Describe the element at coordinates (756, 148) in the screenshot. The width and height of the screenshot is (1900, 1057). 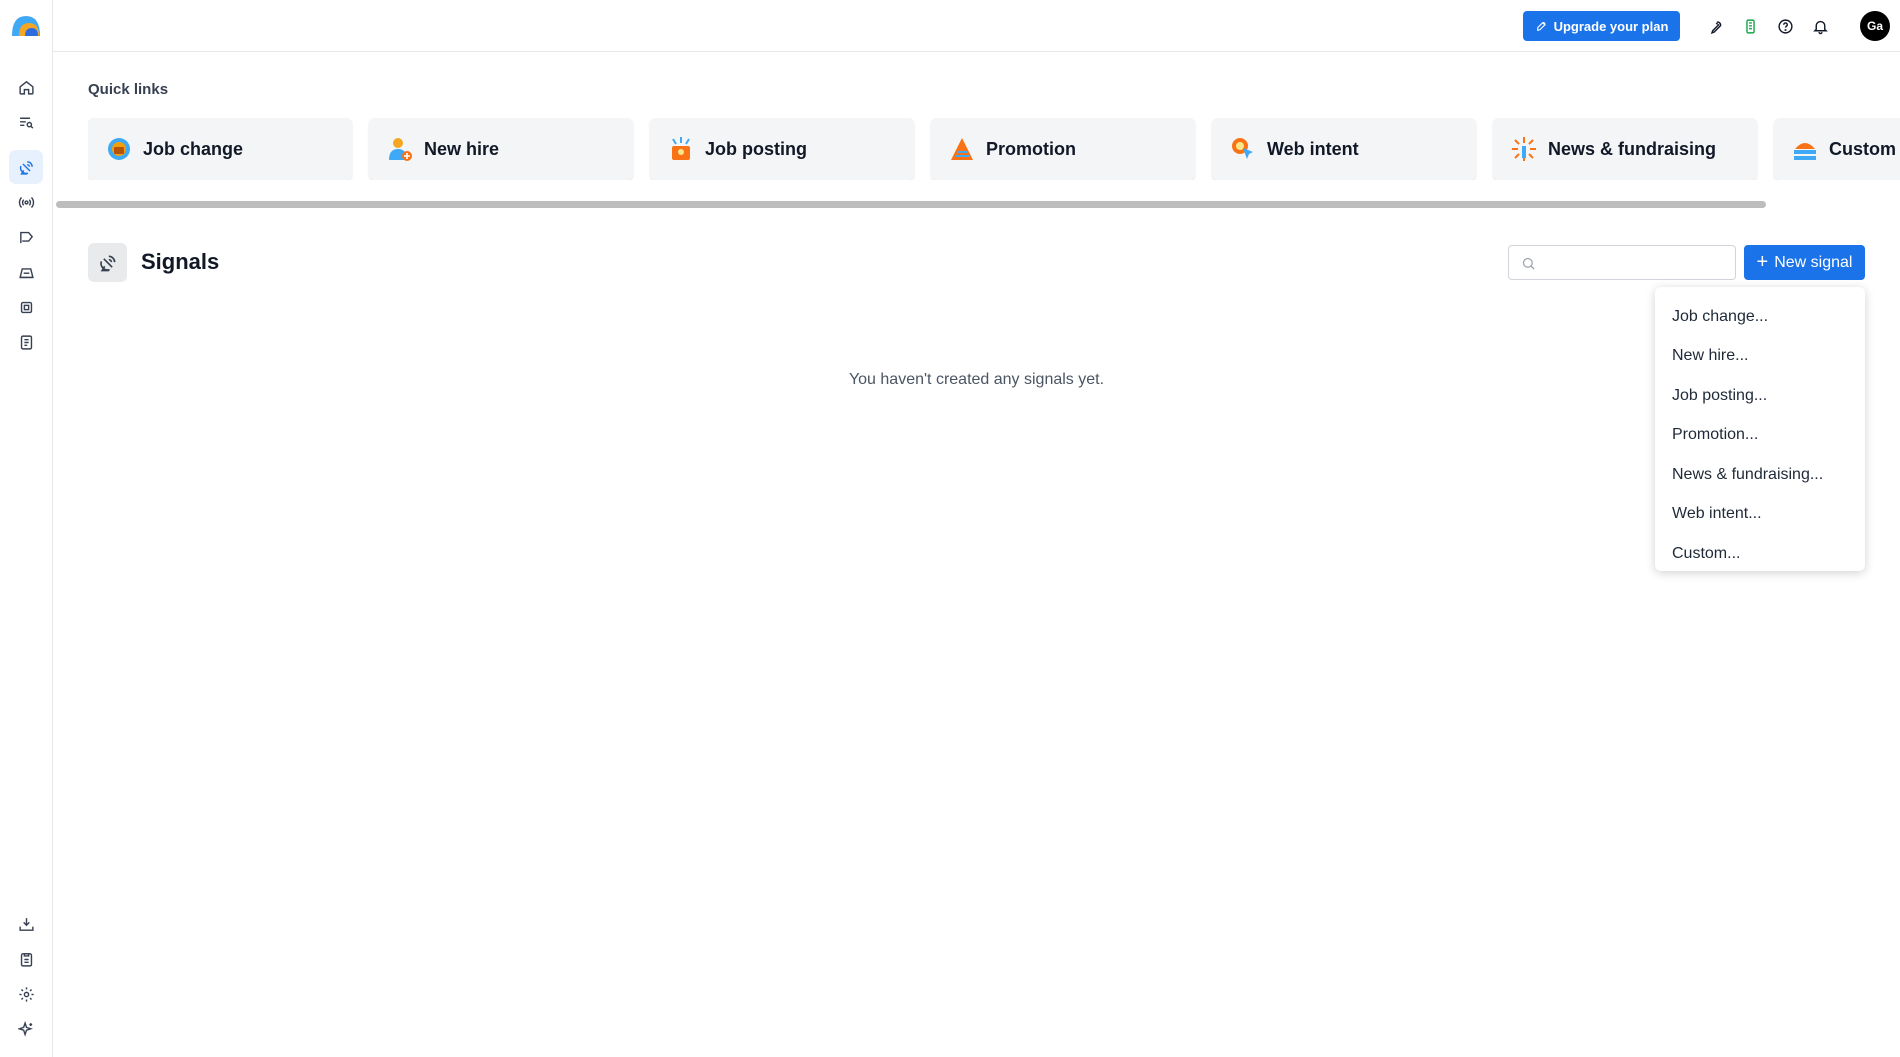
I see `quick-link-label: Job posting` at that location.